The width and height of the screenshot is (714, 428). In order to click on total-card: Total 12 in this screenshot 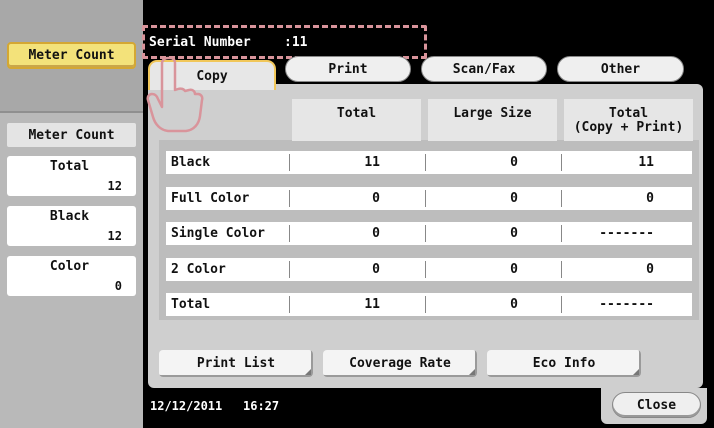, I will do `click(71, 176)`.